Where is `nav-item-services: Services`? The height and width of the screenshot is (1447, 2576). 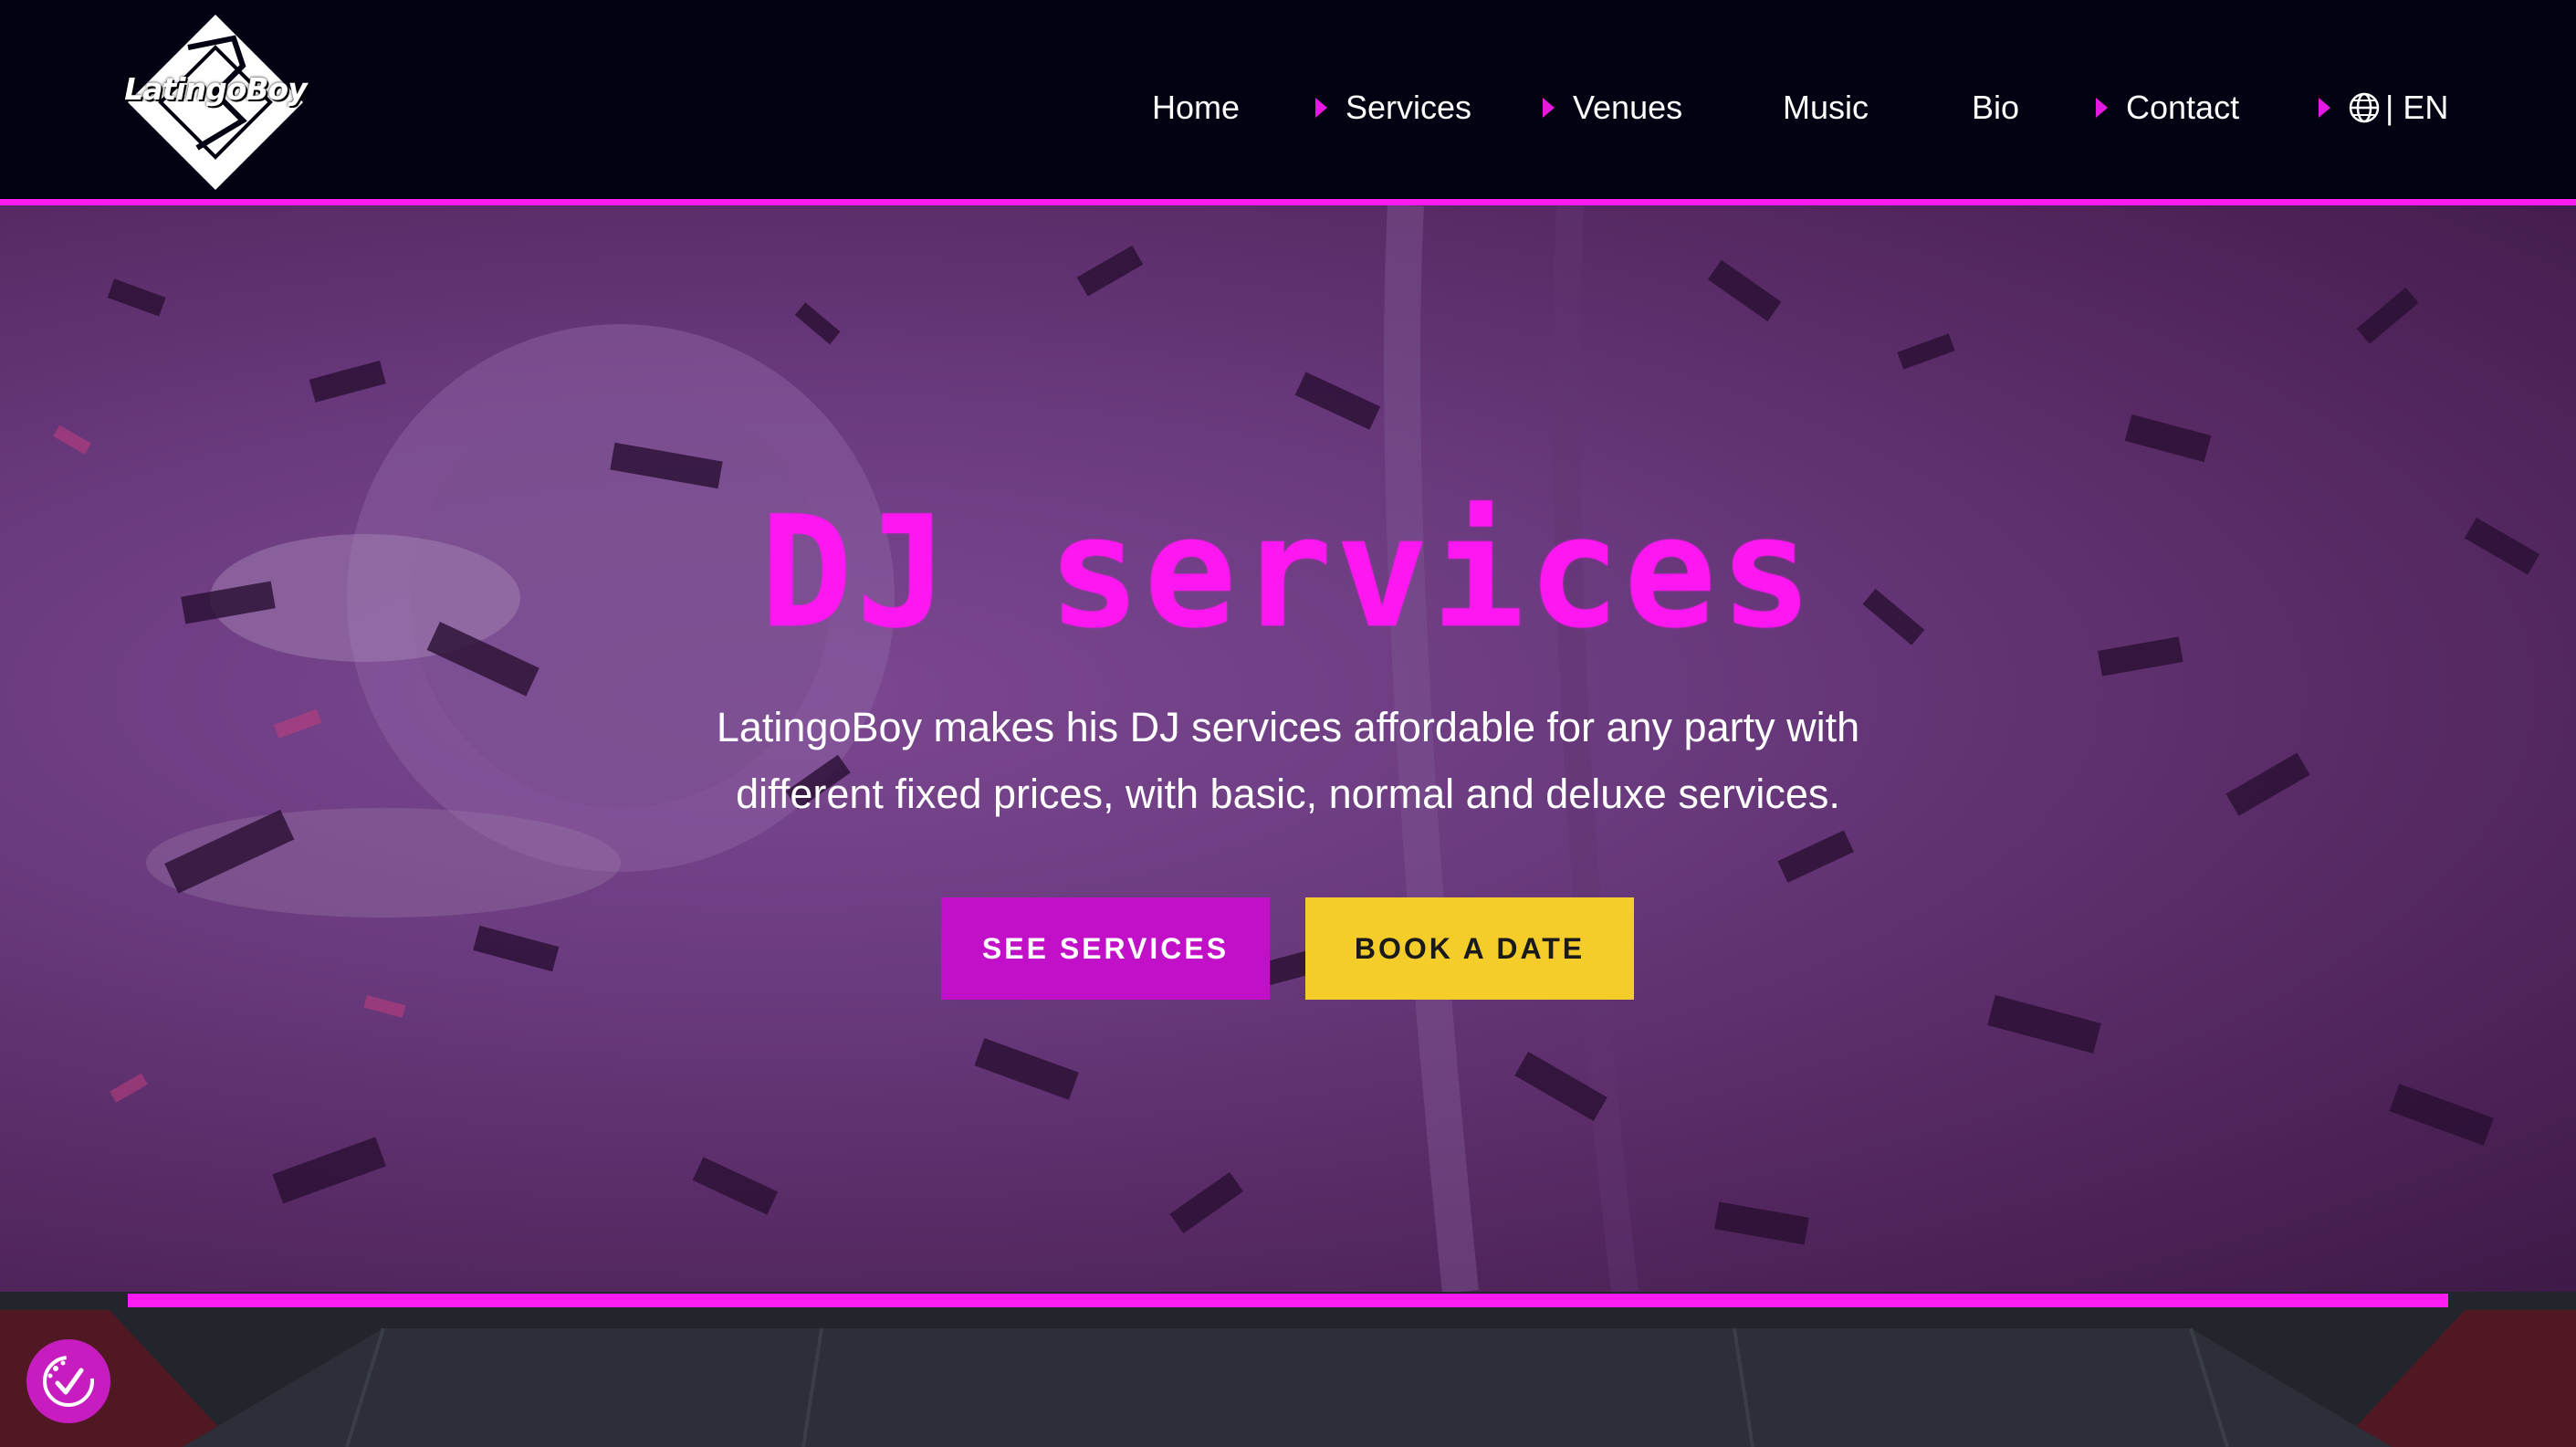
nav-item-services: Services is located at coordinates (1393, 107).